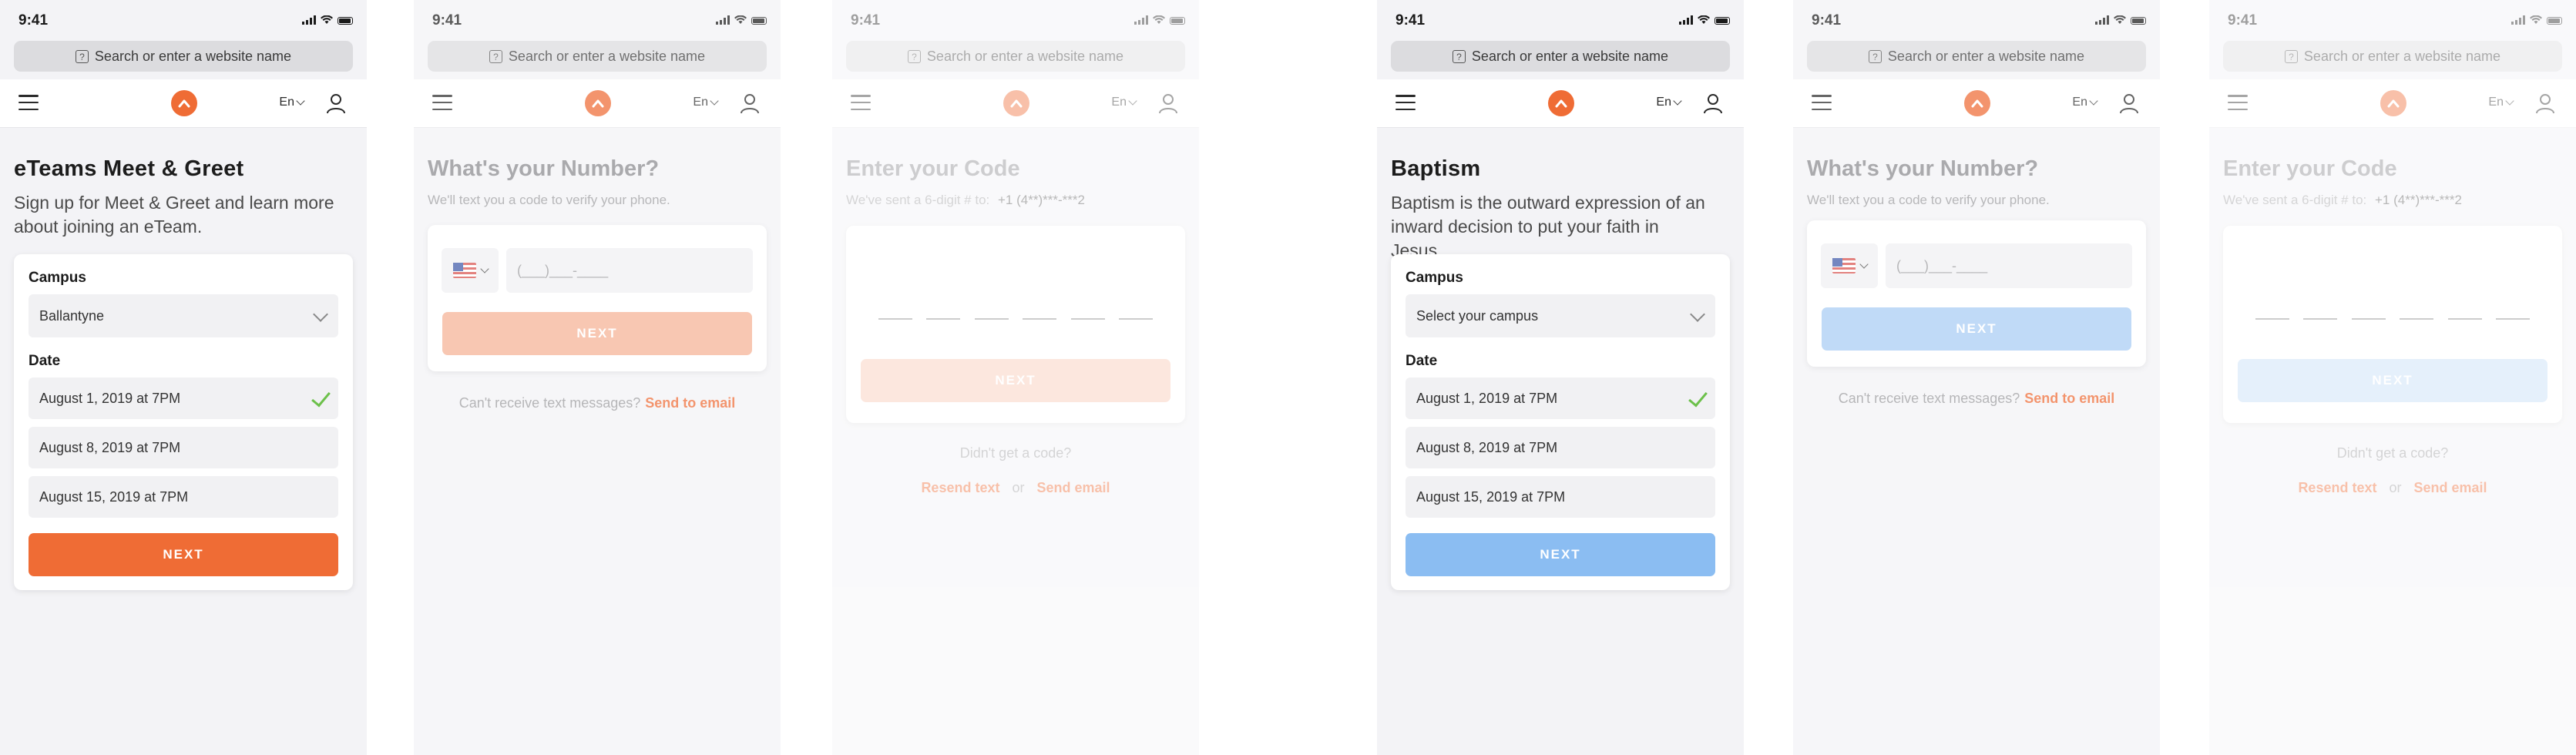  I want to click on campus-select: Select your campus, so click(1560, 315).